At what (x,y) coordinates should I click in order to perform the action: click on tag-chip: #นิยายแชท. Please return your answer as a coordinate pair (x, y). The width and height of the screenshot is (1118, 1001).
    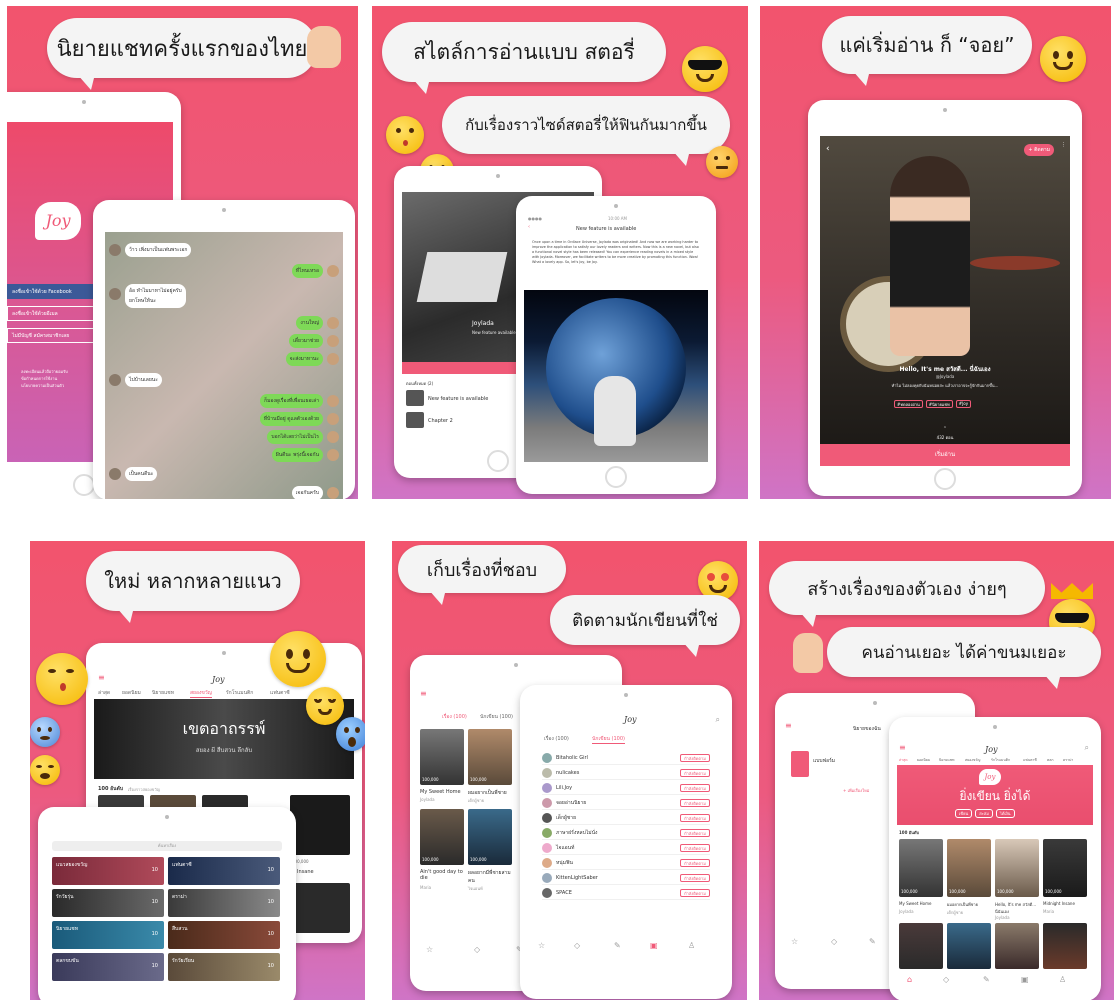
    Looking at the image, I should click on (939, 404).